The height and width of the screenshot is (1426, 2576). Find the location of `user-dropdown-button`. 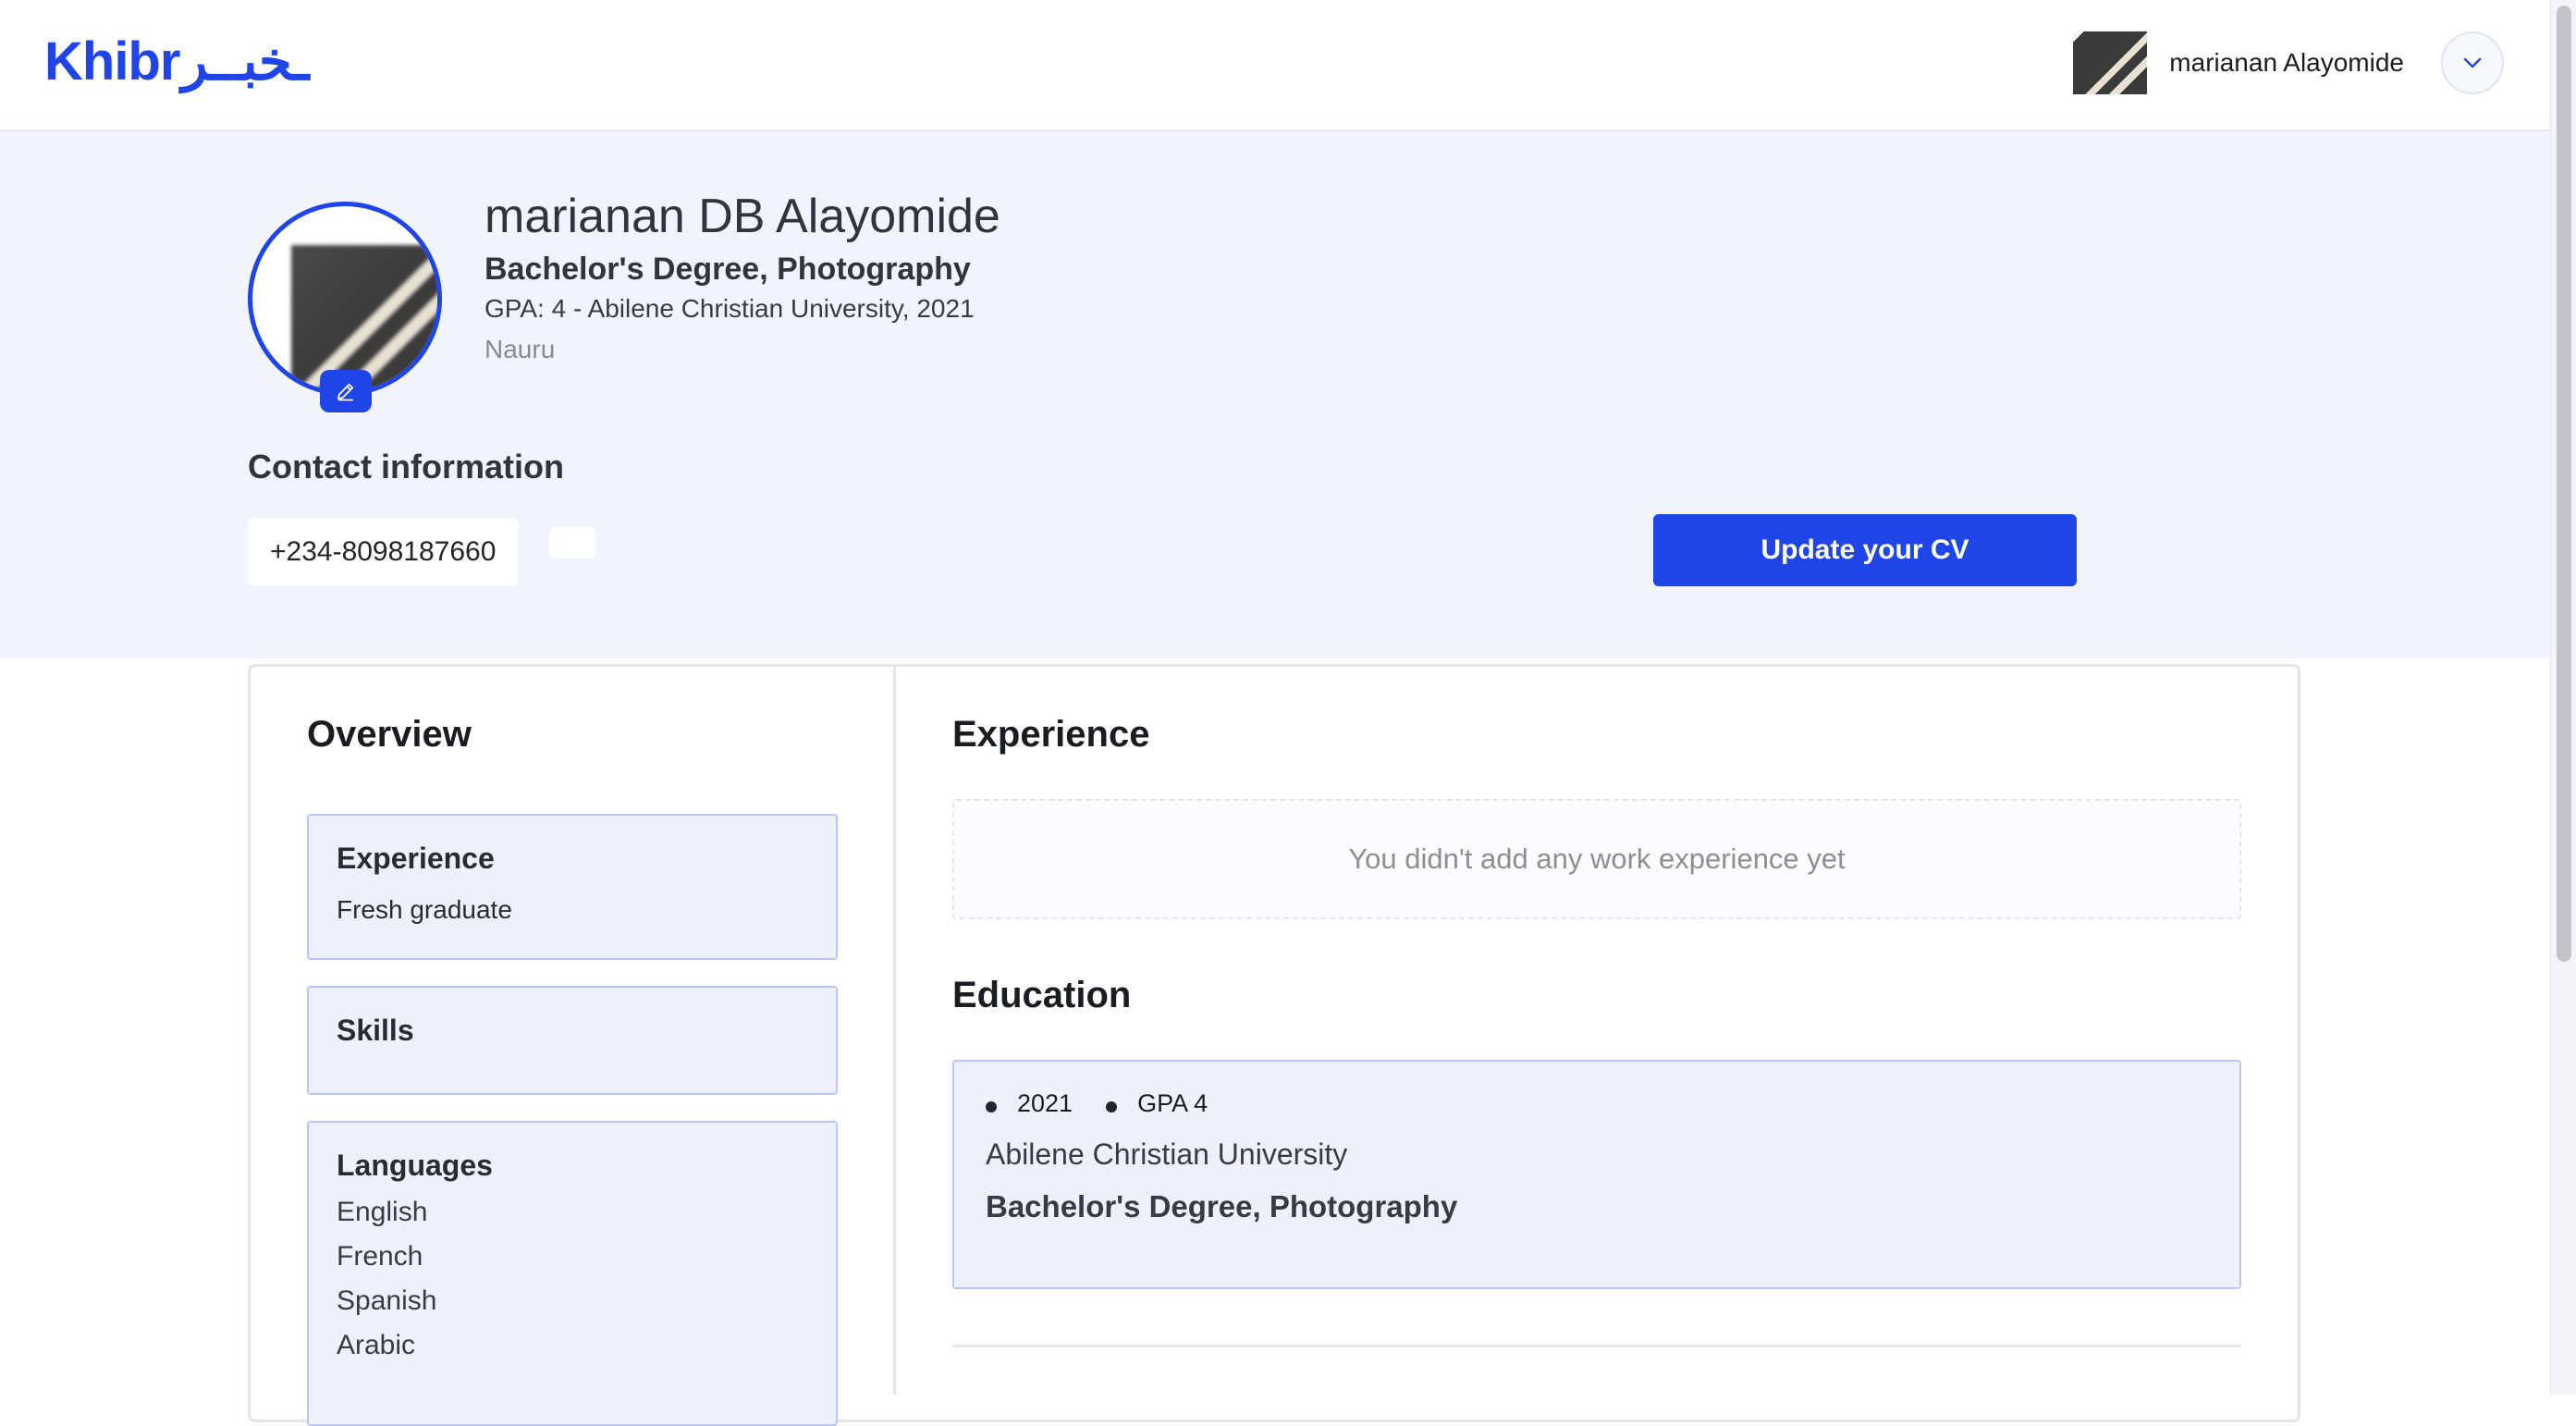

user-dropdown-button is located at coordinates (2472, 63).